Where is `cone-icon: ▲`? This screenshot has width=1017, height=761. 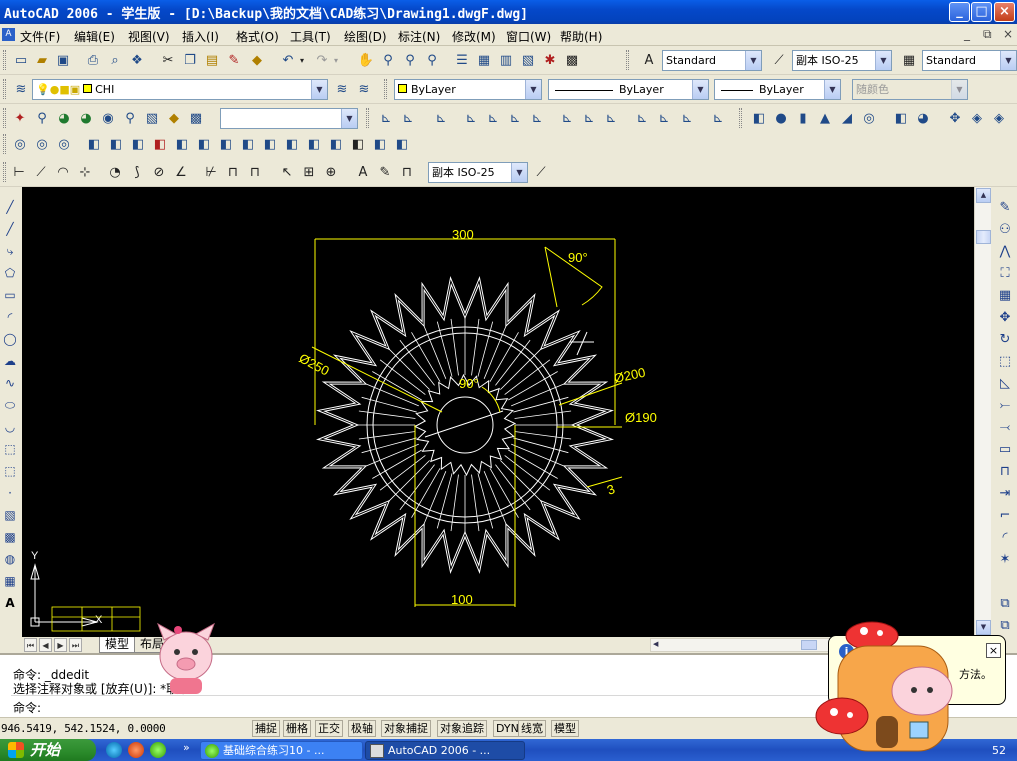
cone-icon: ▲ is located at coordinates (825, 118).